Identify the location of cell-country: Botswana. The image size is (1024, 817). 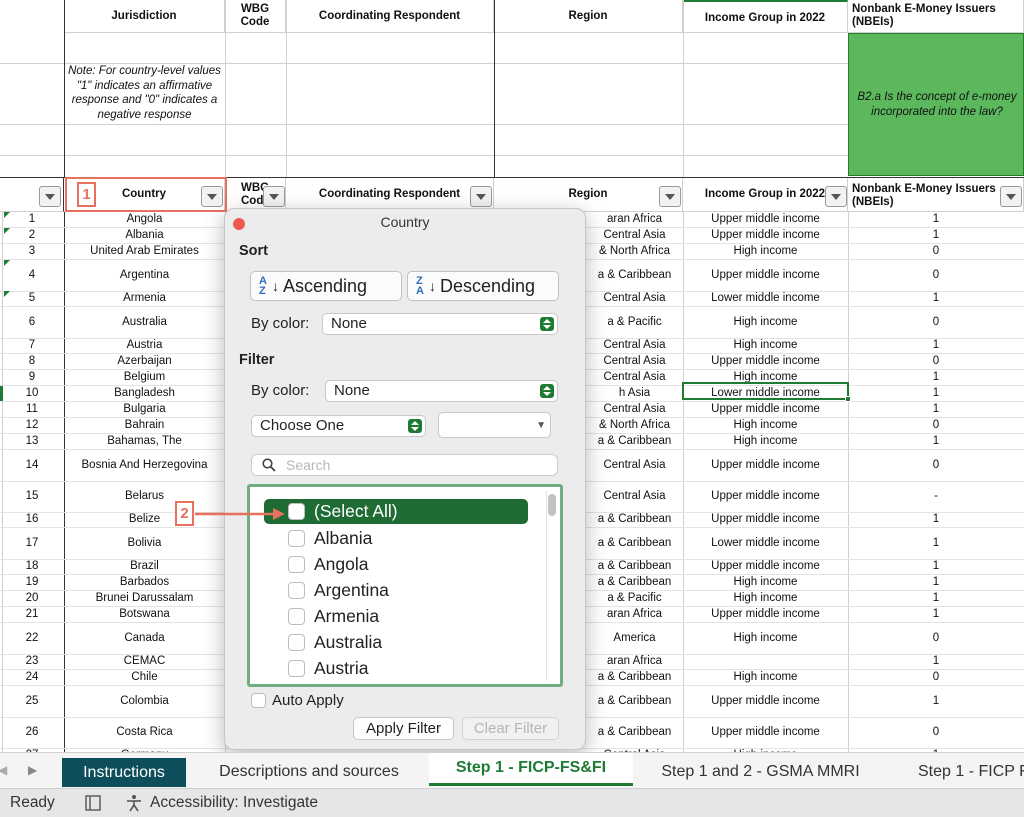
(144, 614).